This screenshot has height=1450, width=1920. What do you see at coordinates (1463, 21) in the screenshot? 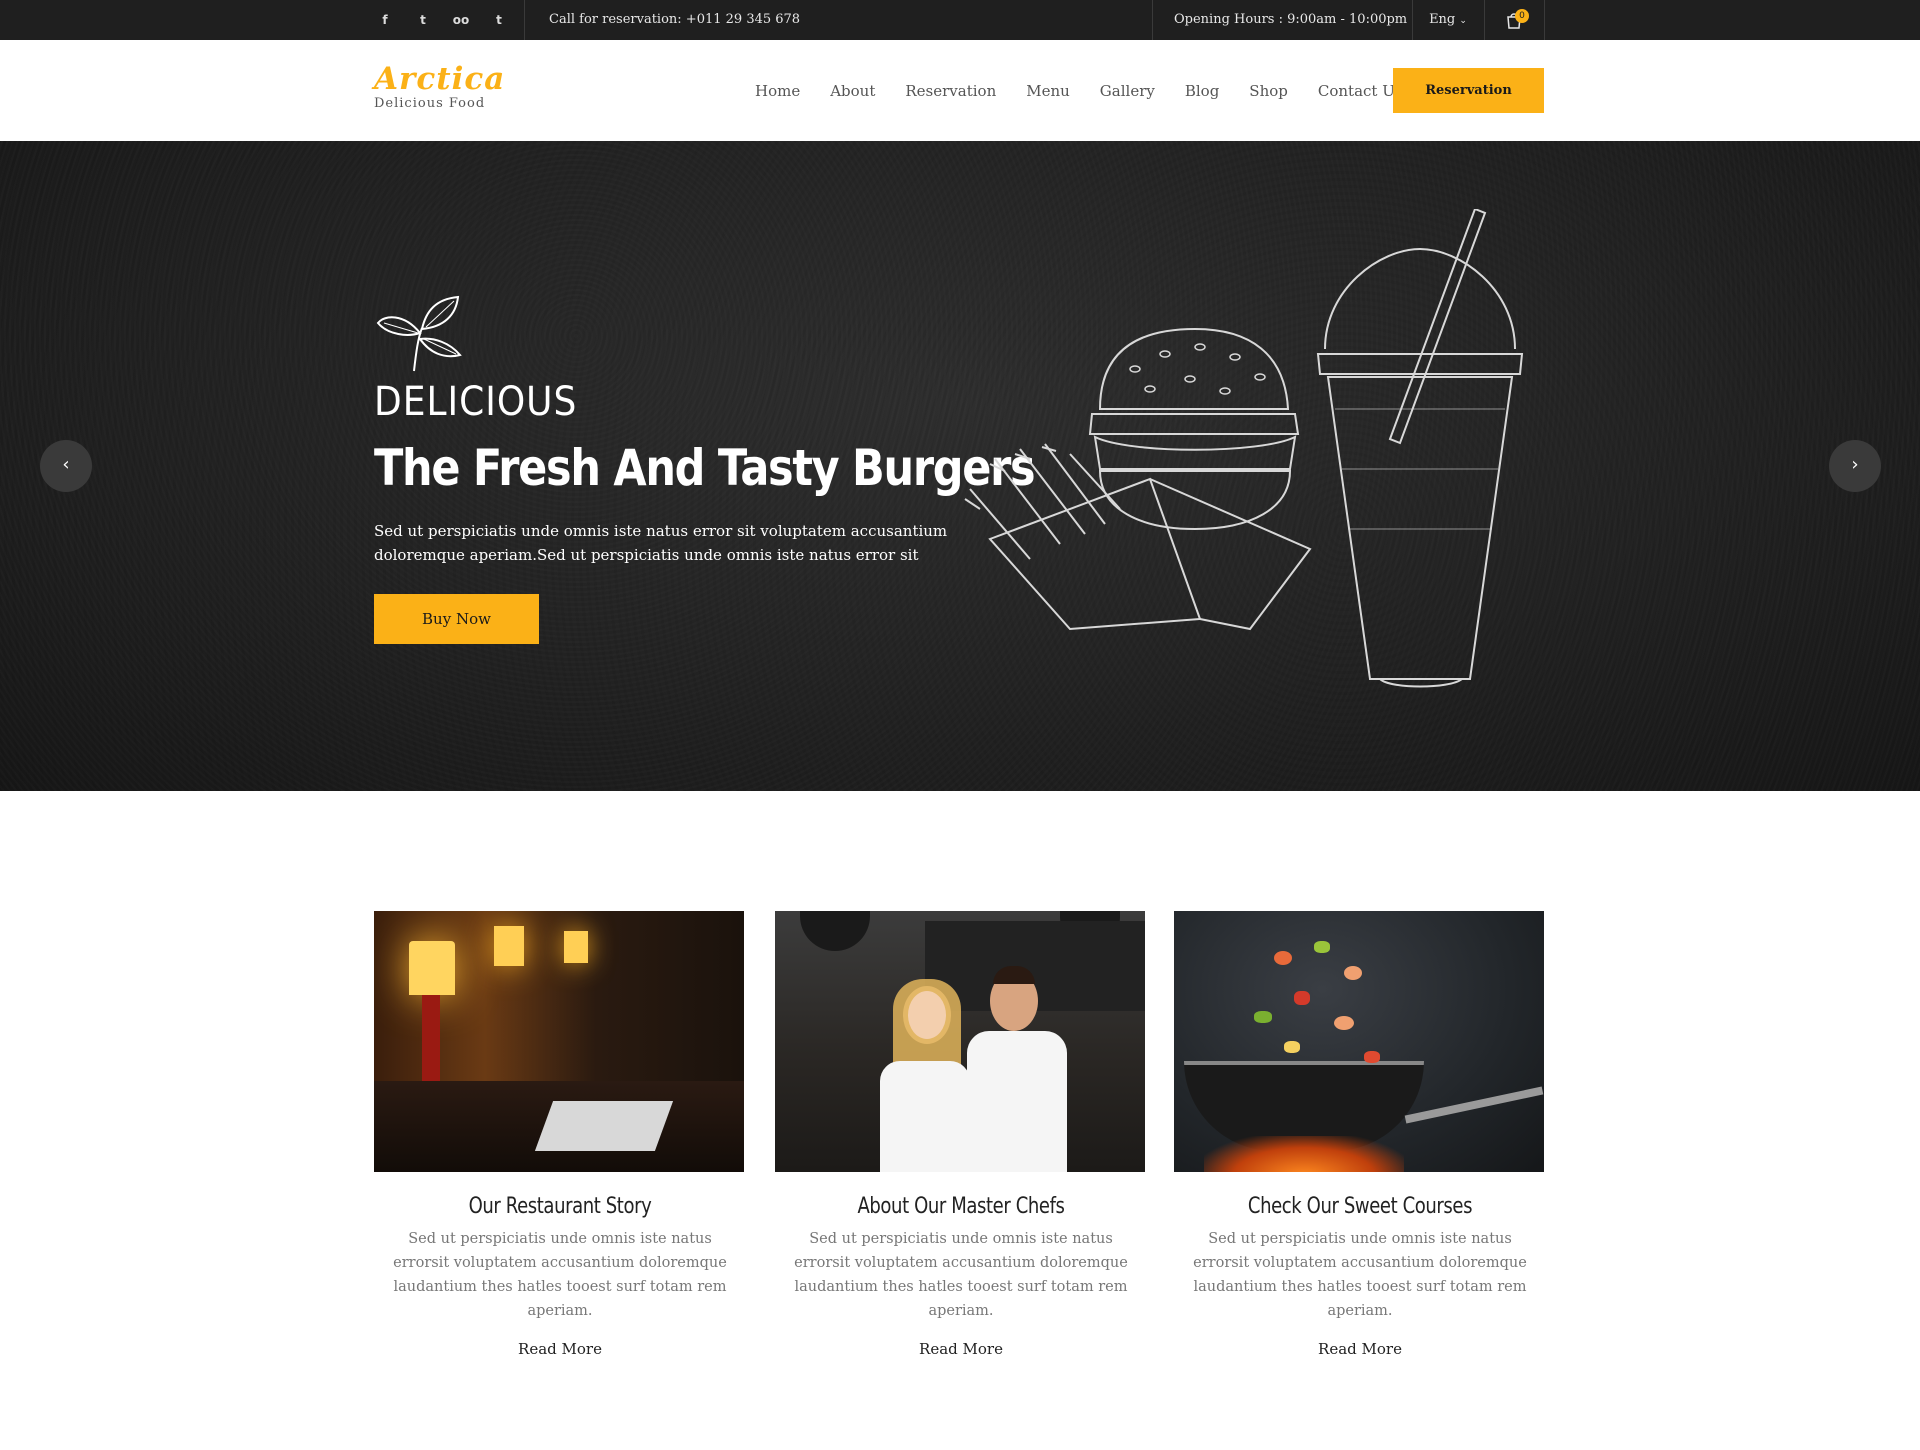
I see `chevron-down-icon: ⌄` at bounding box center [1463, 21].